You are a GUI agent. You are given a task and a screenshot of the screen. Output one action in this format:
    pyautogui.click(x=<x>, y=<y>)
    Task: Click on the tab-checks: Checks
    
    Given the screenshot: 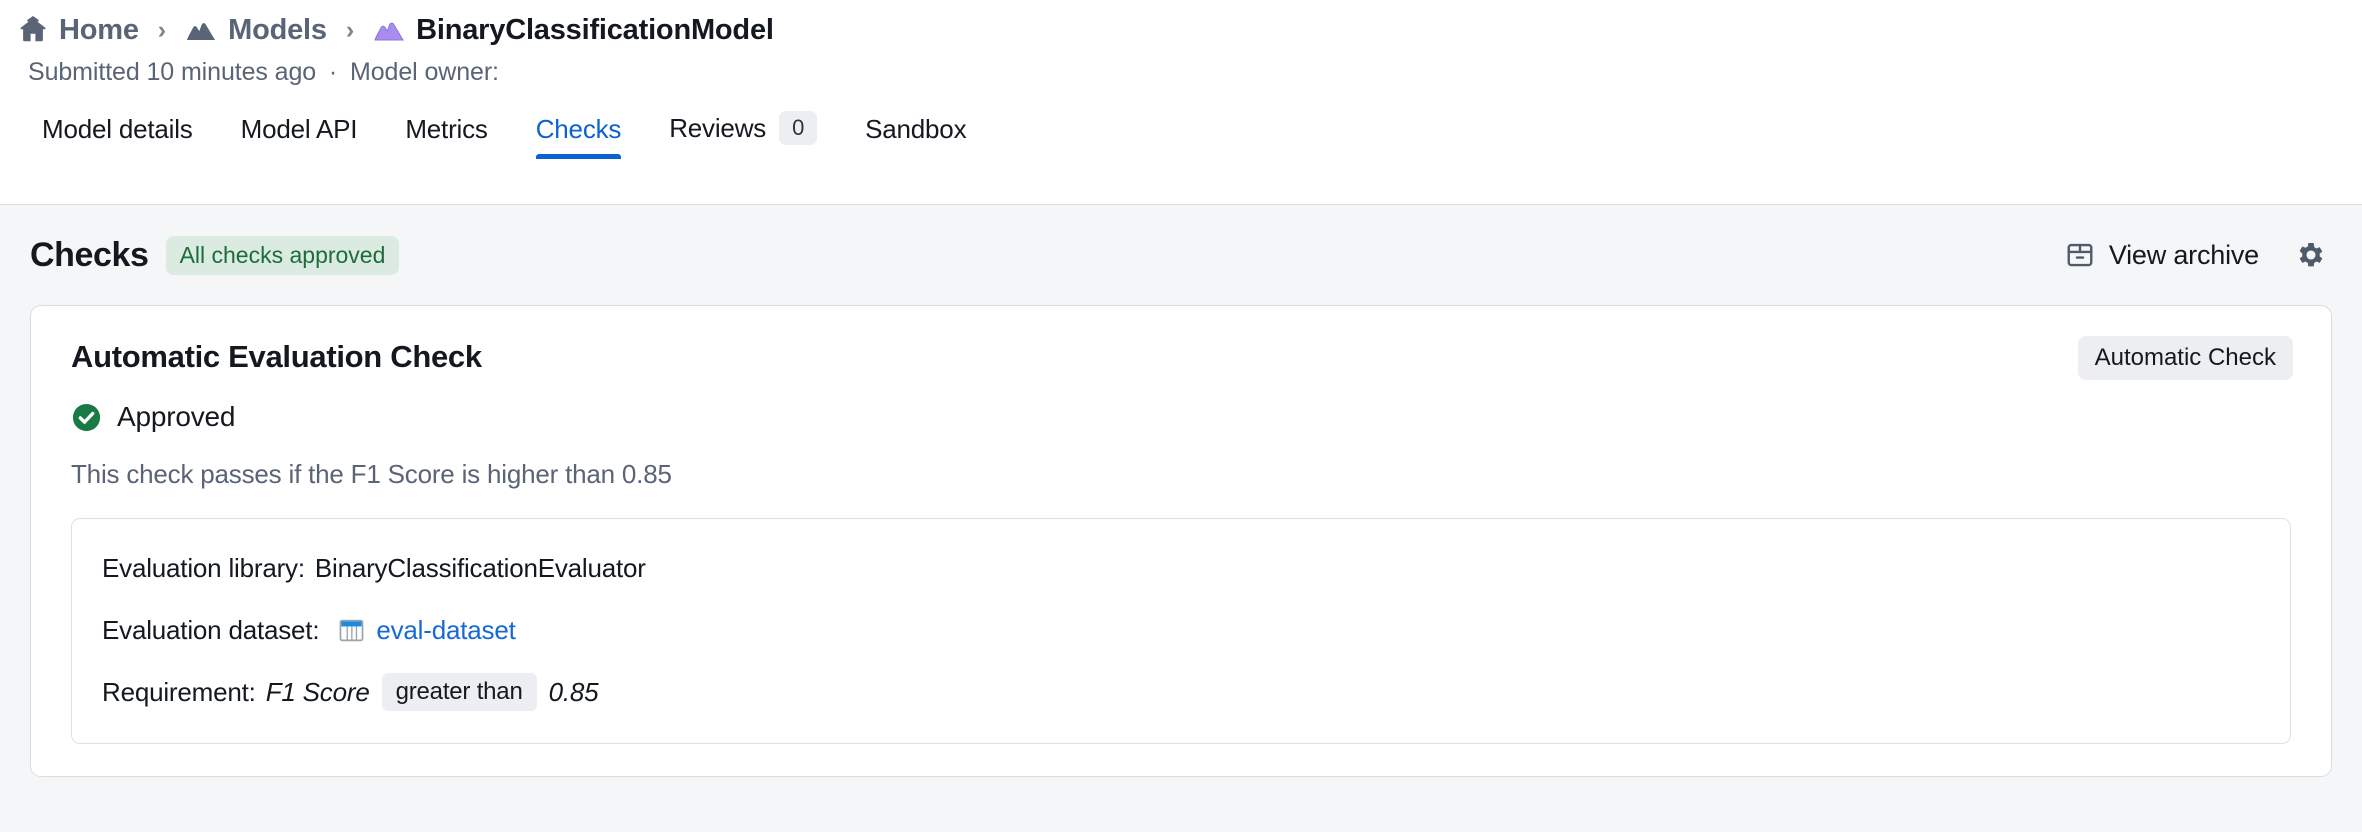 What is the action you would take?
    pyautogui.click(x=579, y=136)
    